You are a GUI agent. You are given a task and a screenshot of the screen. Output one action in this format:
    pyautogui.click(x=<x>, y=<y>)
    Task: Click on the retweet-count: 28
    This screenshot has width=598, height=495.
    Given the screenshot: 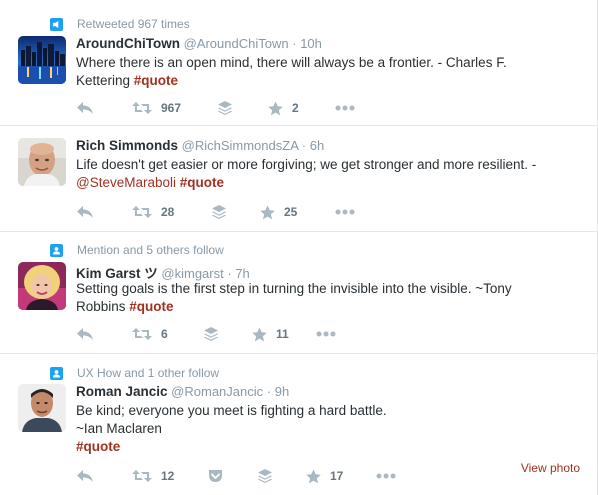 What is the action you would take?
    pyautogui.click(x=168, y=212)
    